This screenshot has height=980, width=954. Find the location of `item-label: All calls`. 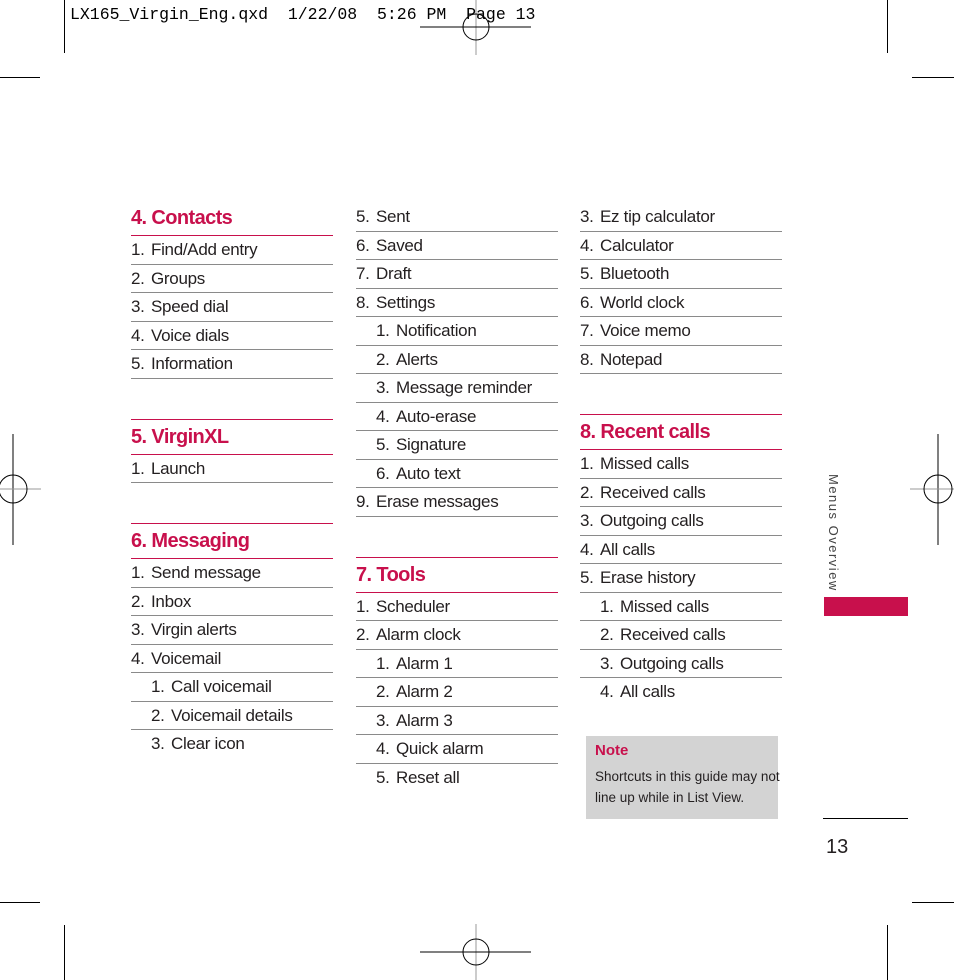

item-label: All calls is located at coordinates (647, 691).